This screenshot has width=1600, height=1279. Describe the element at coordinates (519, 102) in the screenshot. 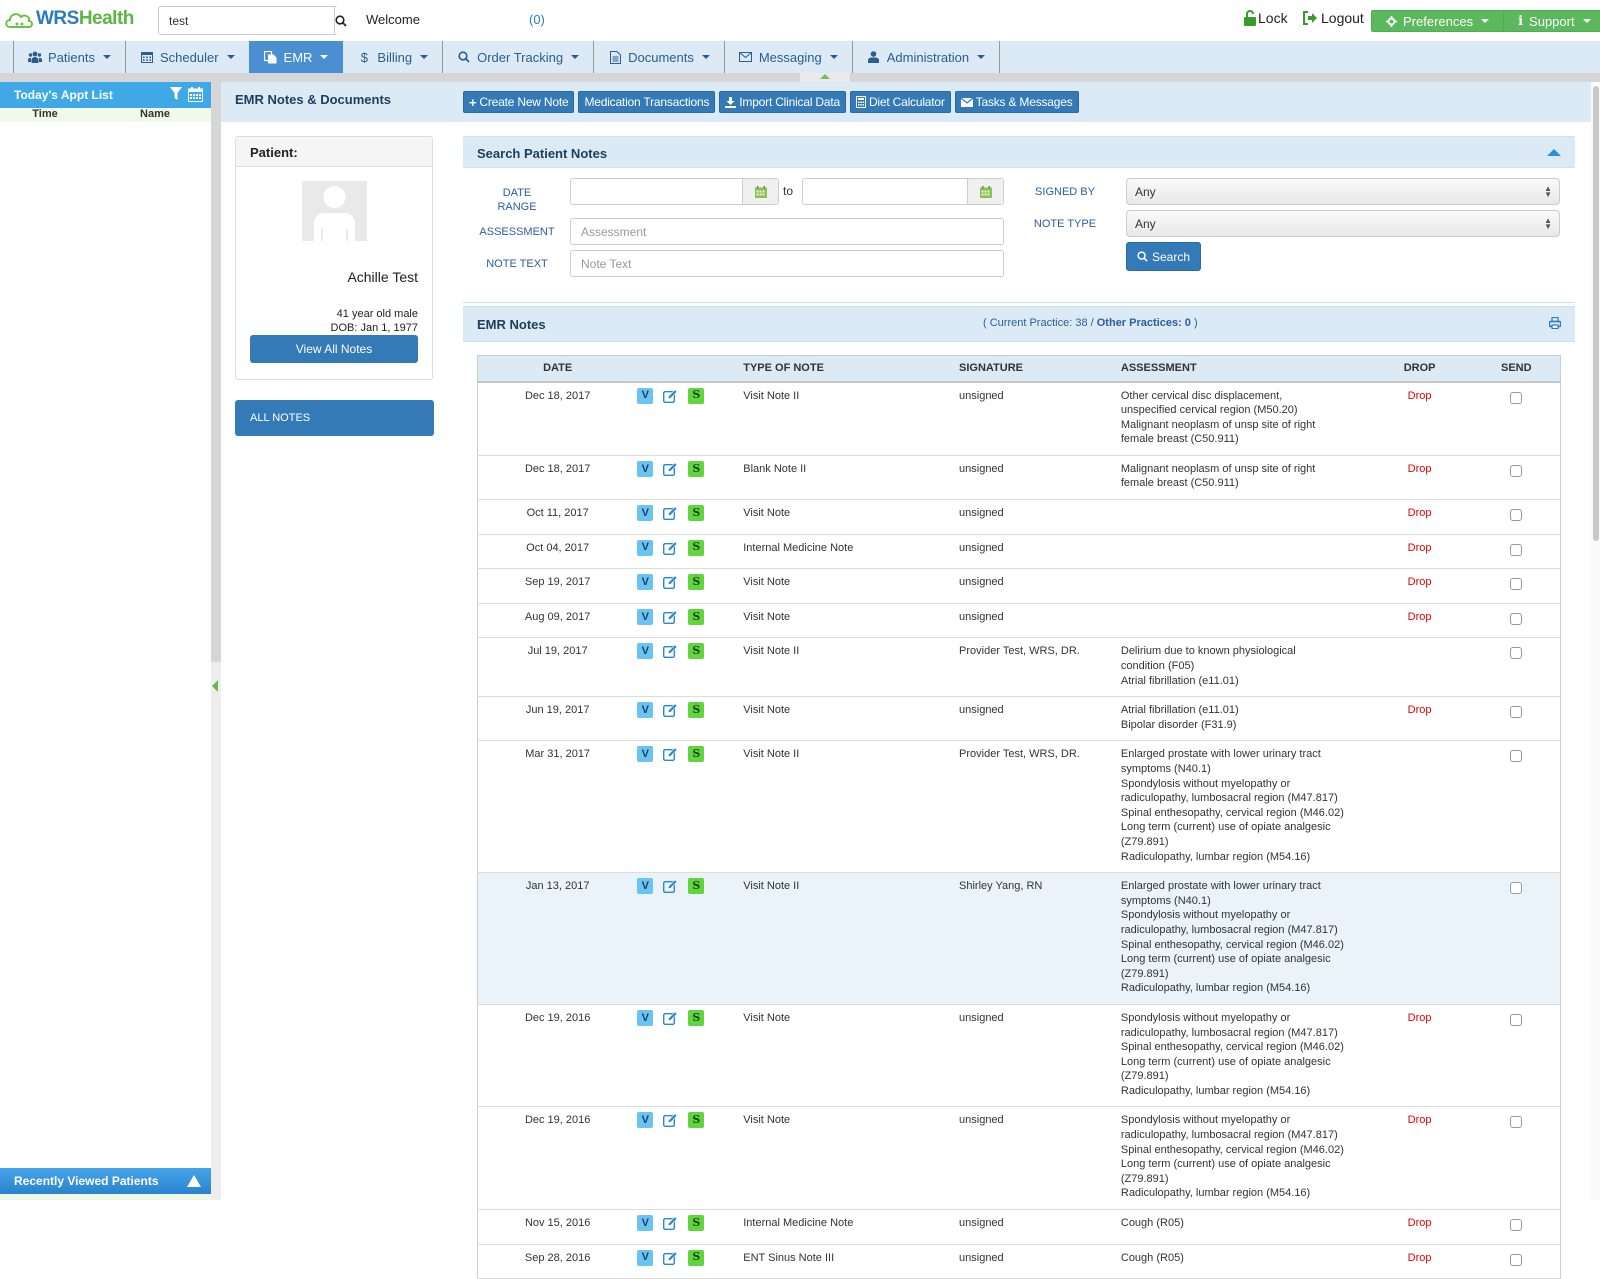

I see `create-new-note-button: + Create New Note` at that location.